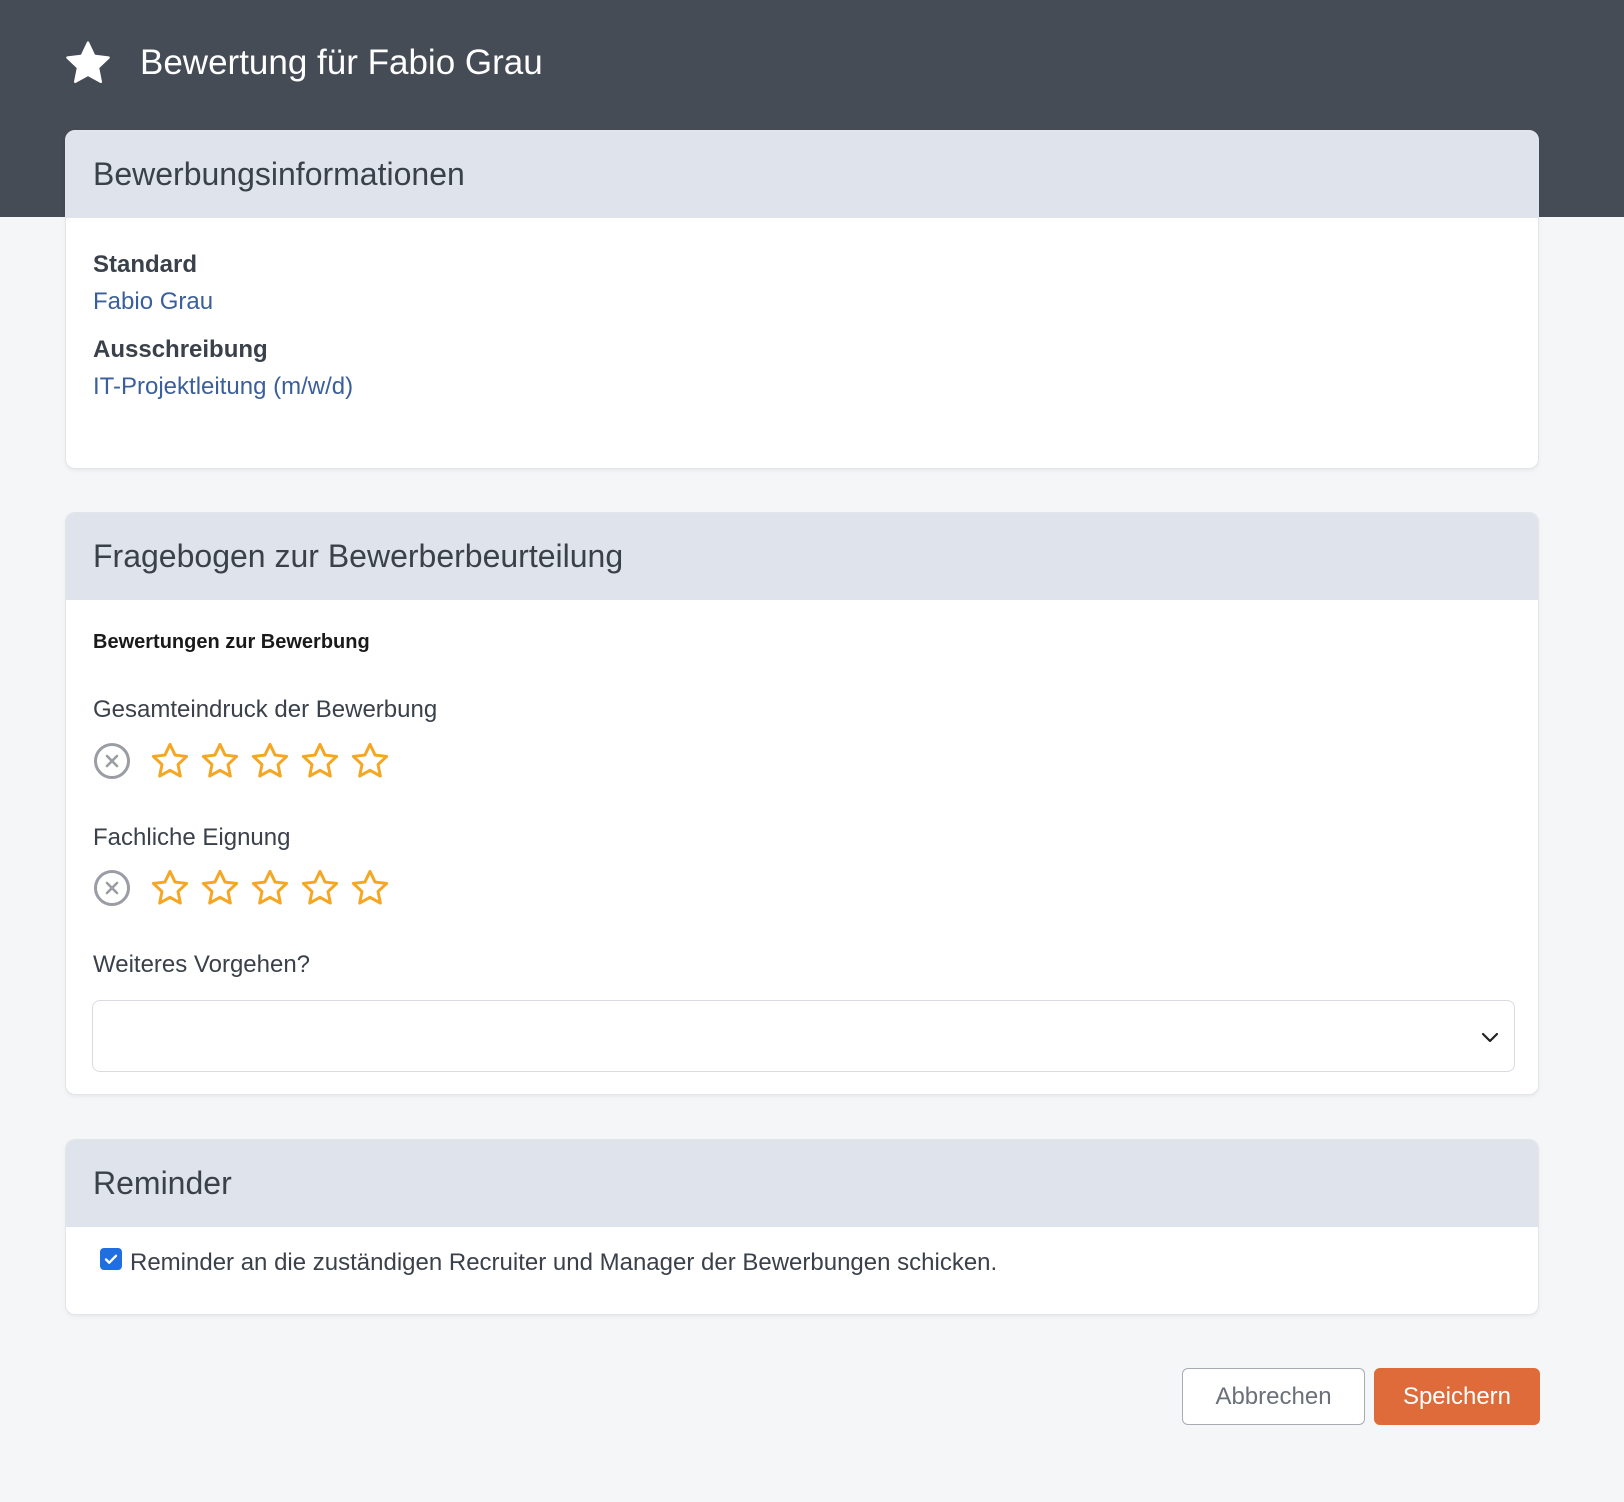  I want to click on reminder-card-title: Reminder, so click(802, 1183).